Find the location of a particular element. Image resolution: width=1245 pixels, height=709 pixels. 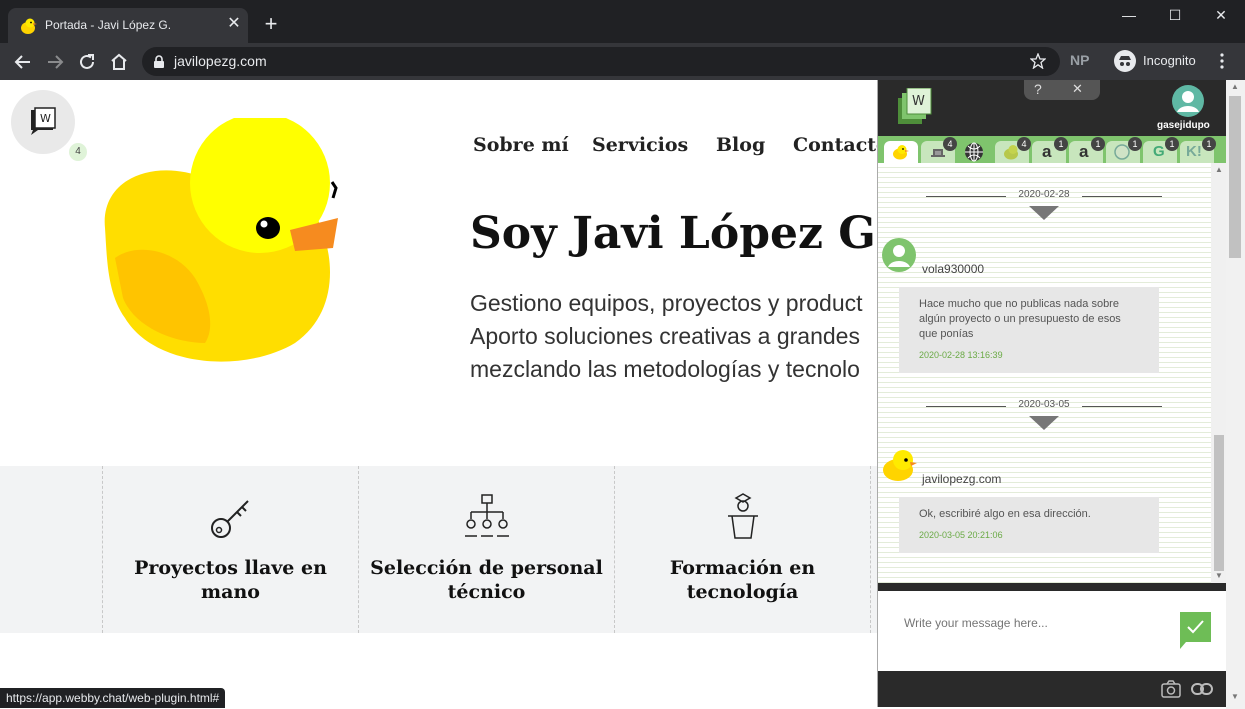

date-label: 2020-03-05 is located at coordinates (1044, 404).